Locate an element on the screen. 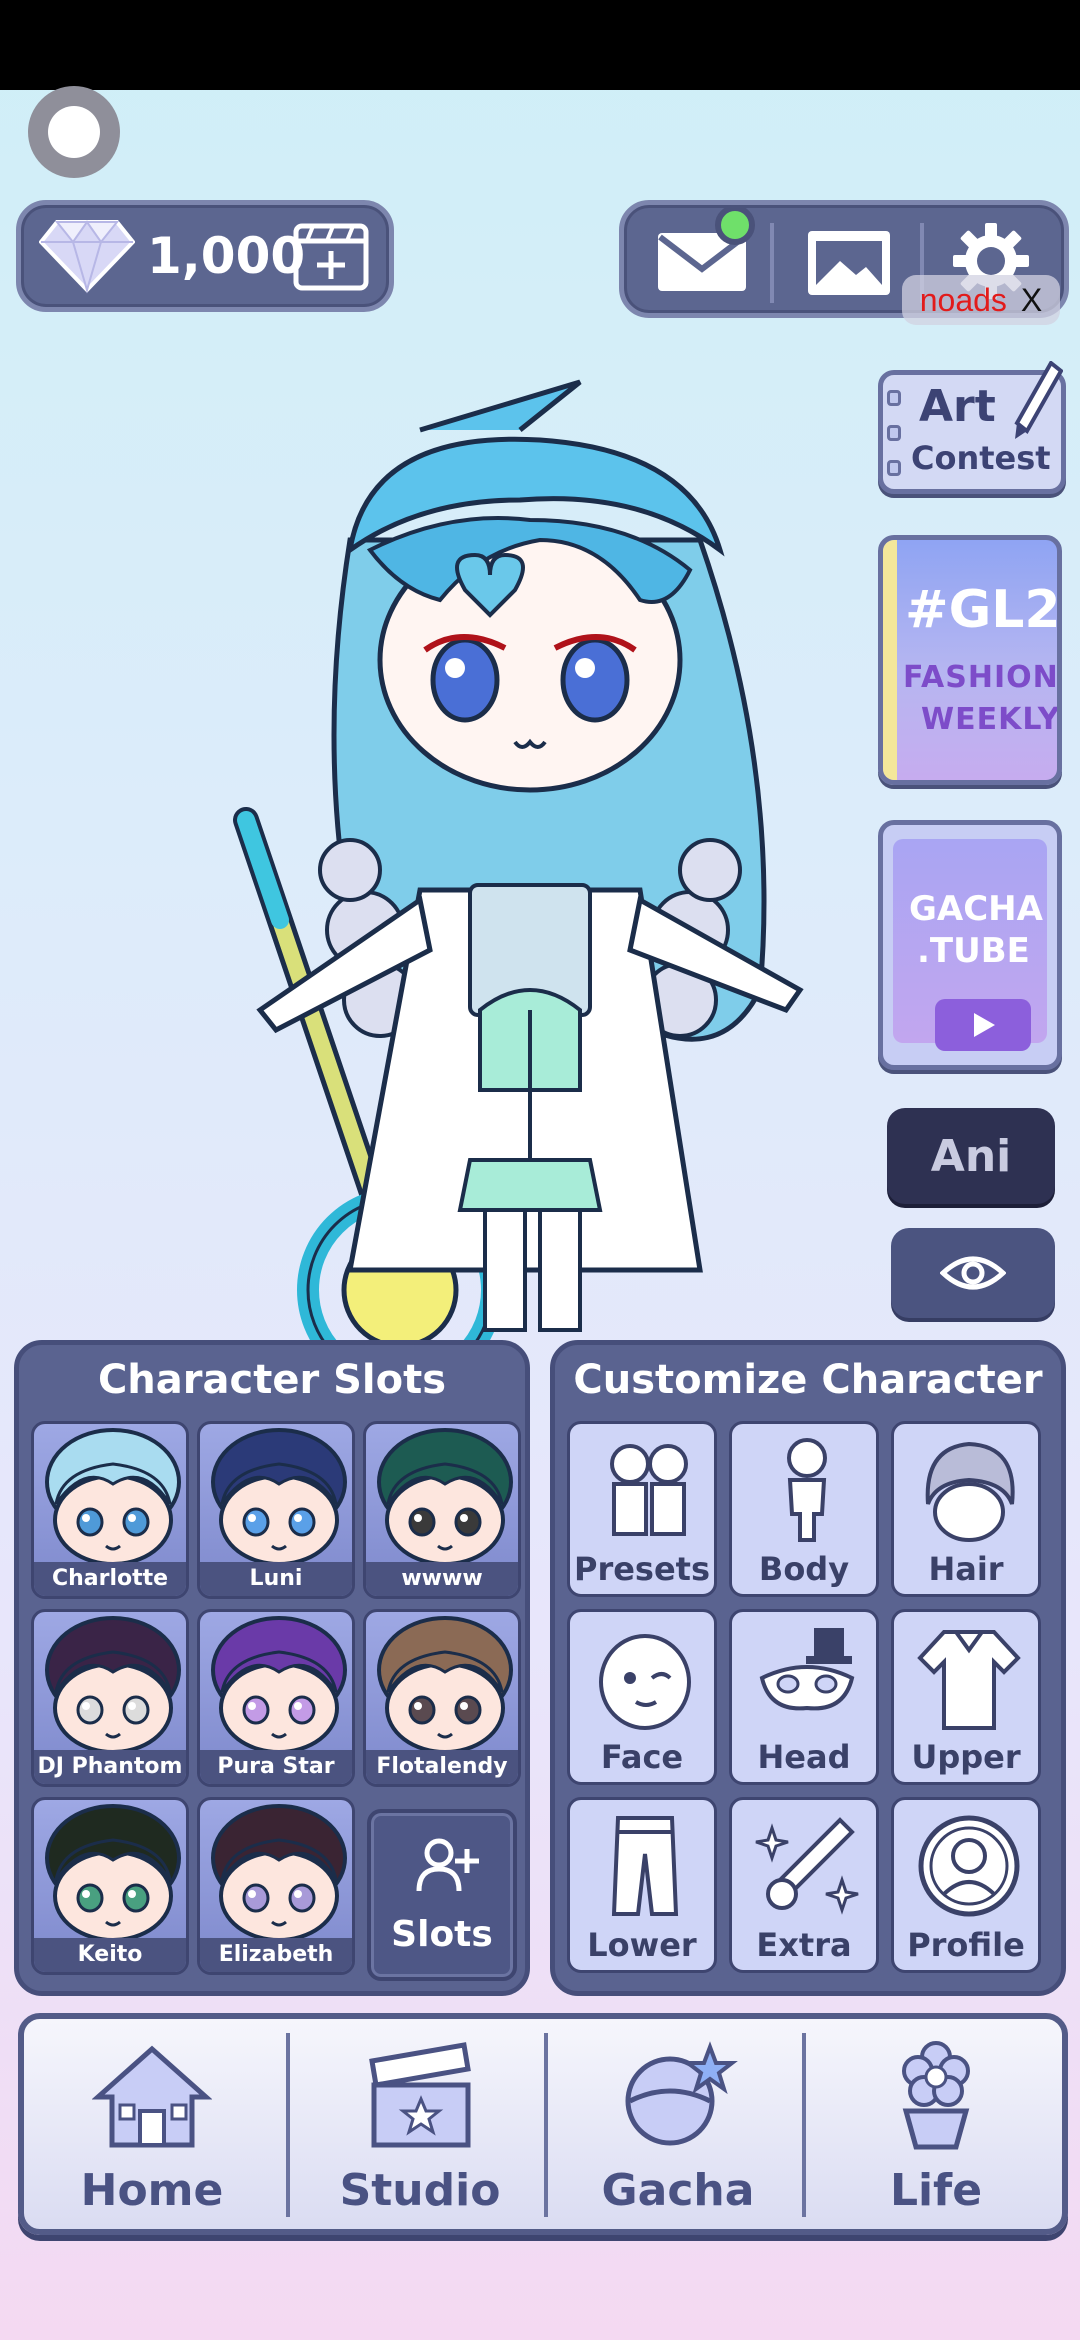  notification-dot is located at coordinates (735, 225).